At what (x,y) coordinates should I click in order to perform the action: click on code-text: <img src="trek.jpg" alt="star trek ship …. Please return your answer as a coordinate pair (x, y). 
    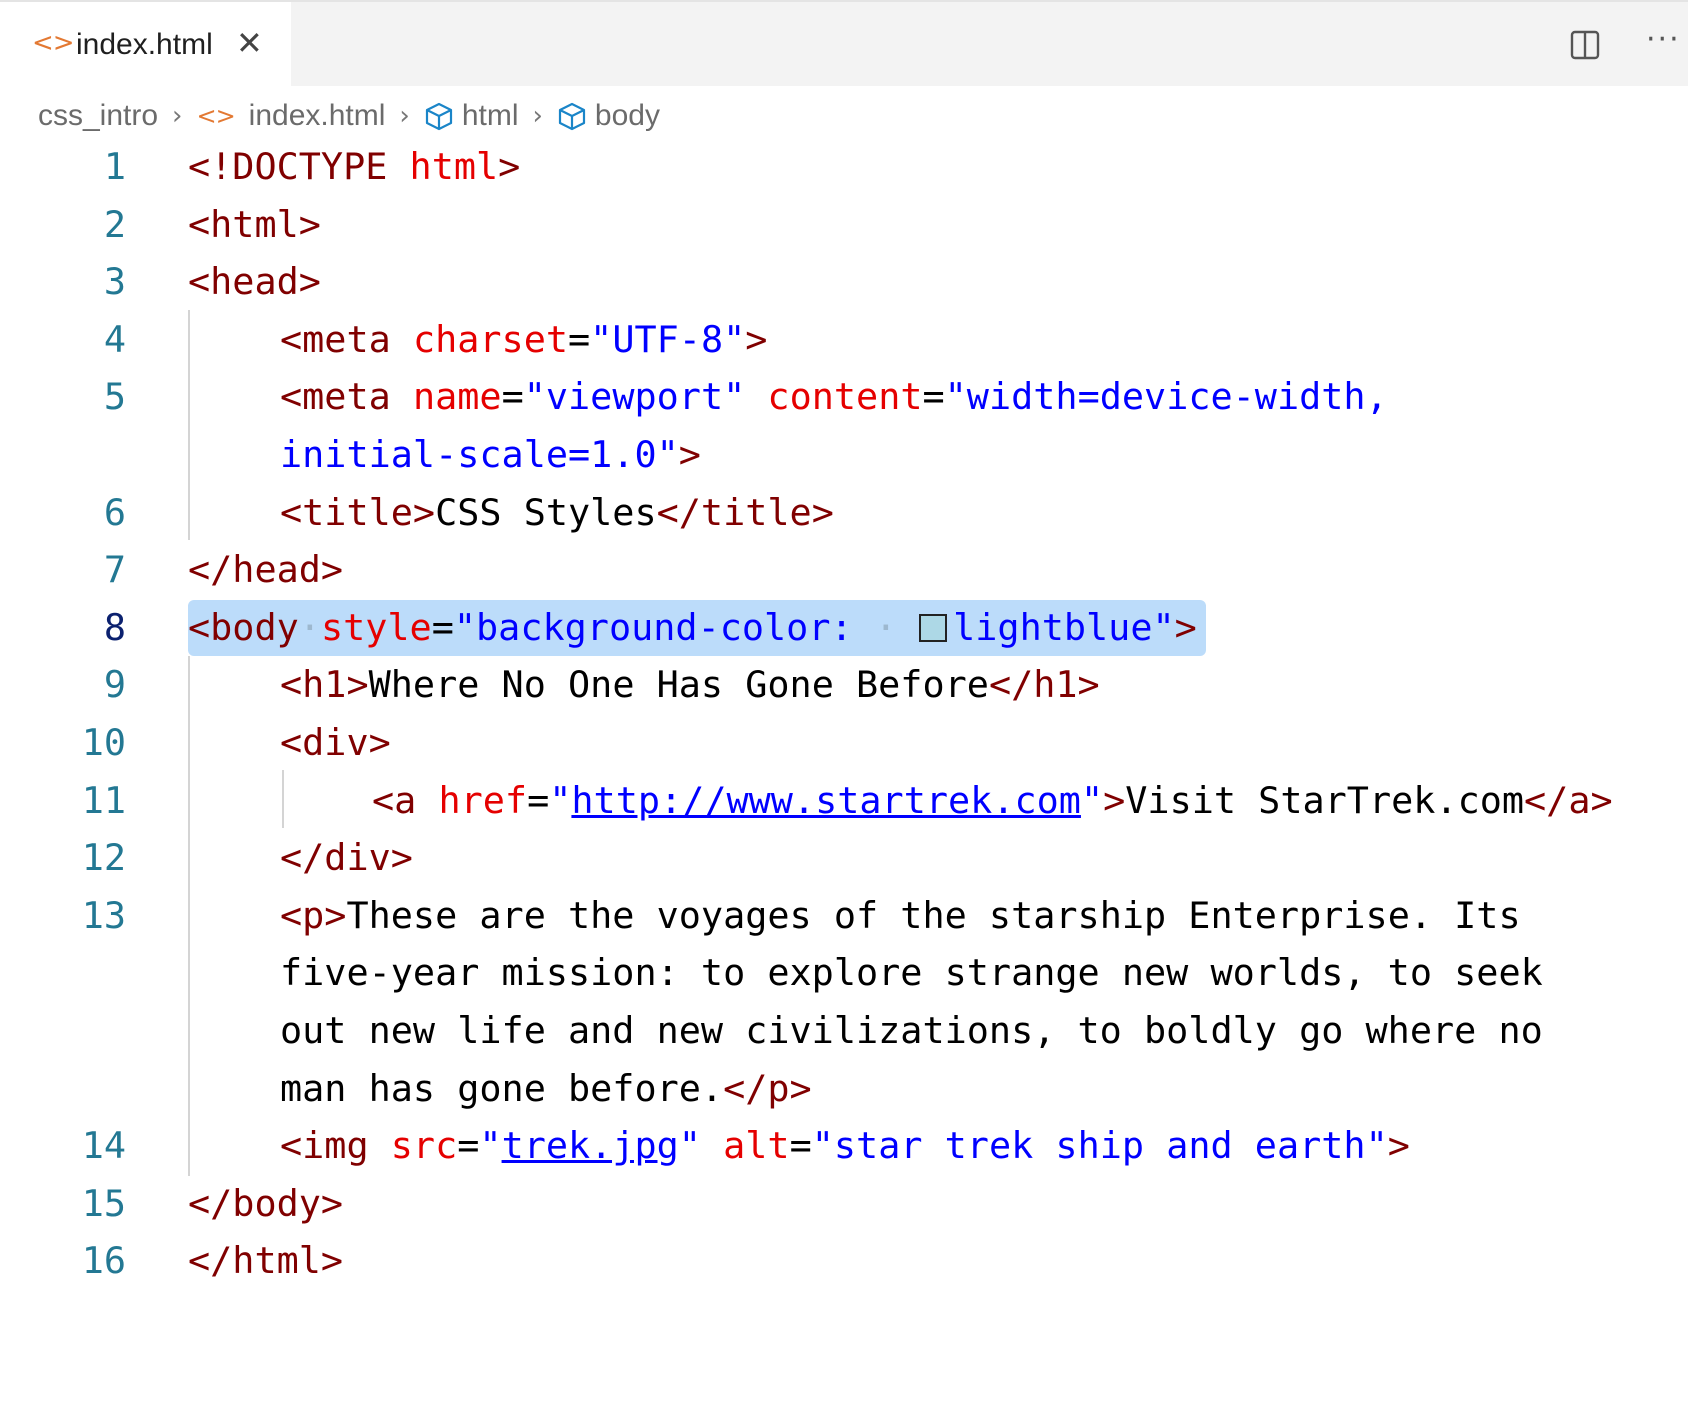
    Looking at the image, I should click on (799, 1146).